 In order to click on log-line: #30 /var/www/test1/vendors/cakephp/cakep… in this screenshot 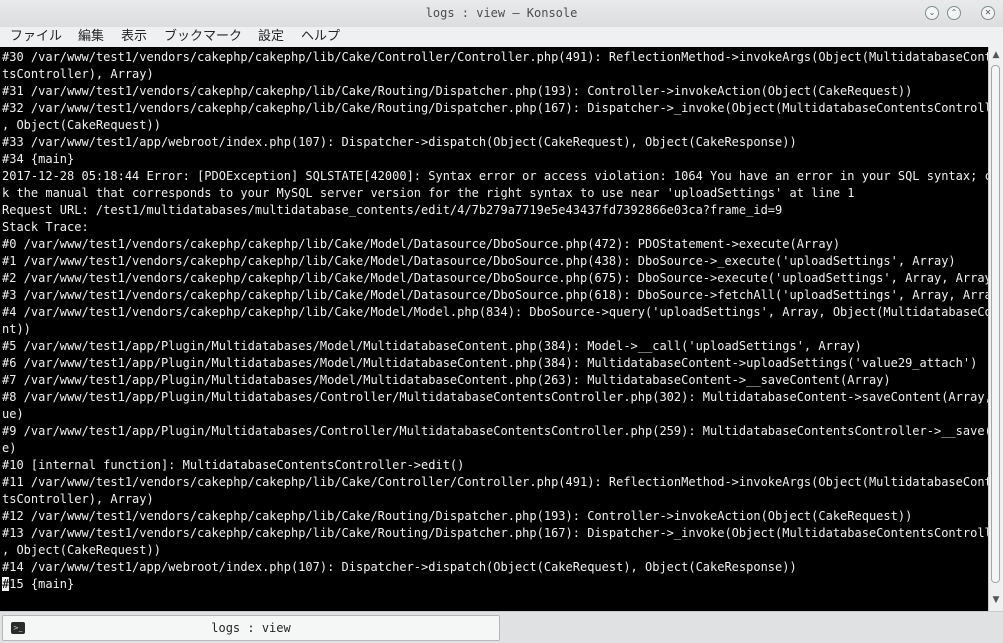, I will do `click(495, 57)`.